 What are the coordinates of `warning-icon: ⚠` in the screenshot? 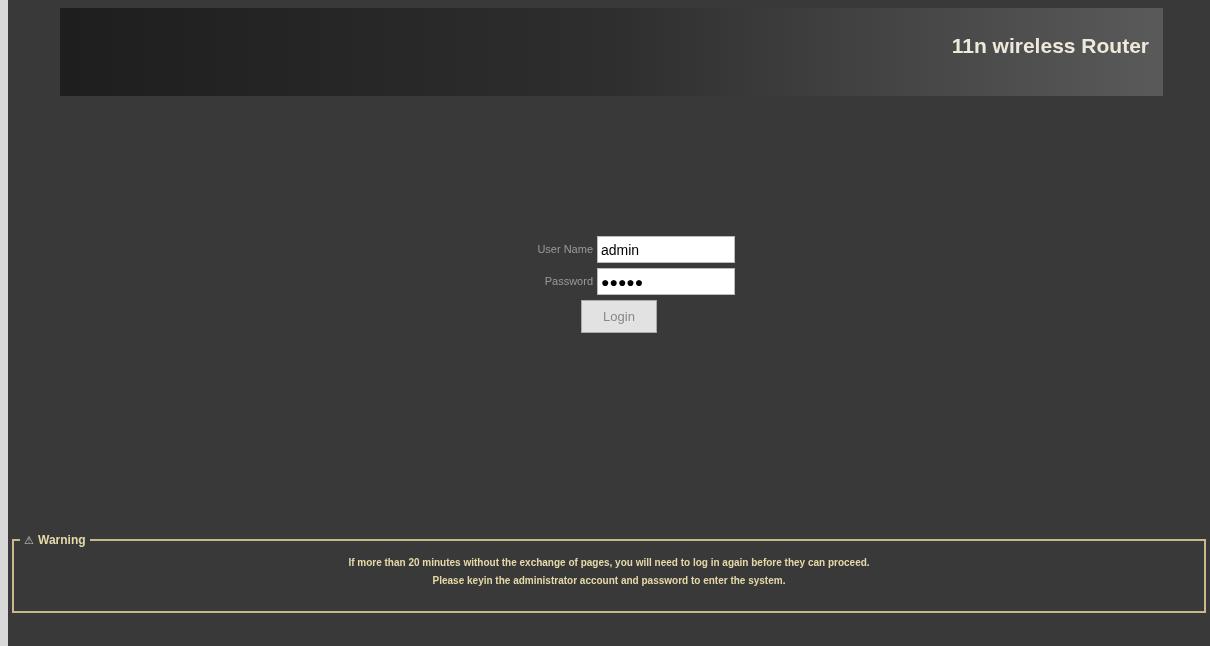 It's located at (29, 540).